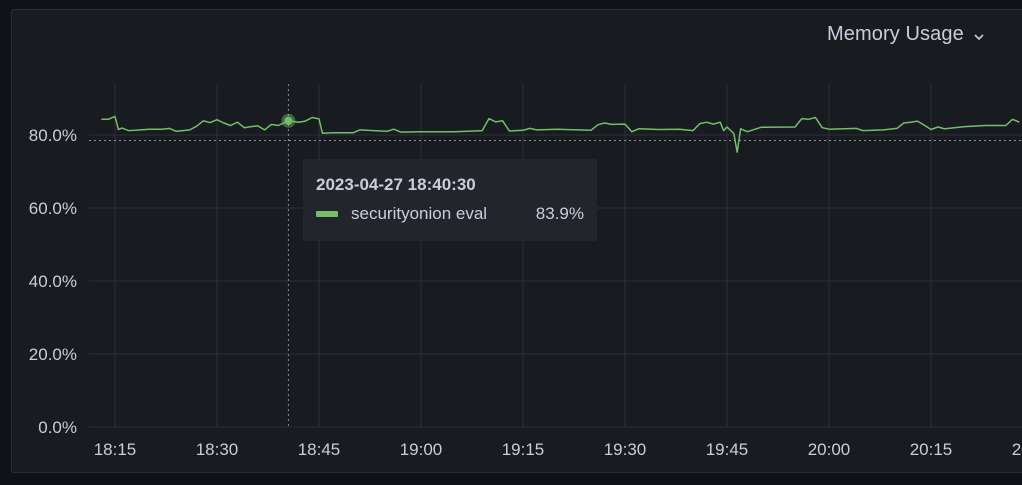  I want to click on x-tick-label: 18:30, so click(217, 449).